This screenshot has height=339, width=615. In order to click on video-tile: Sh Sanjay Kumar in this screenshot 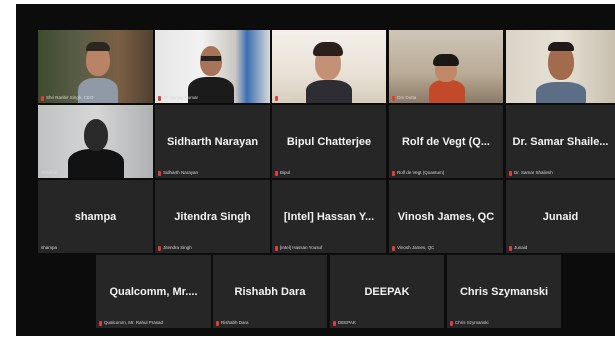, I will do `click(212, 66)`.